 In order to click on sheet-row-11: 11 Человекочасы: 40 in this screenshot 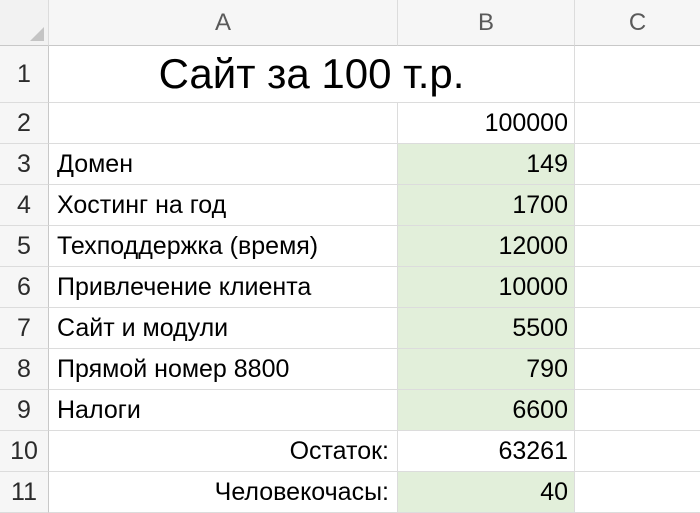, I will do `click(350, 492)`.